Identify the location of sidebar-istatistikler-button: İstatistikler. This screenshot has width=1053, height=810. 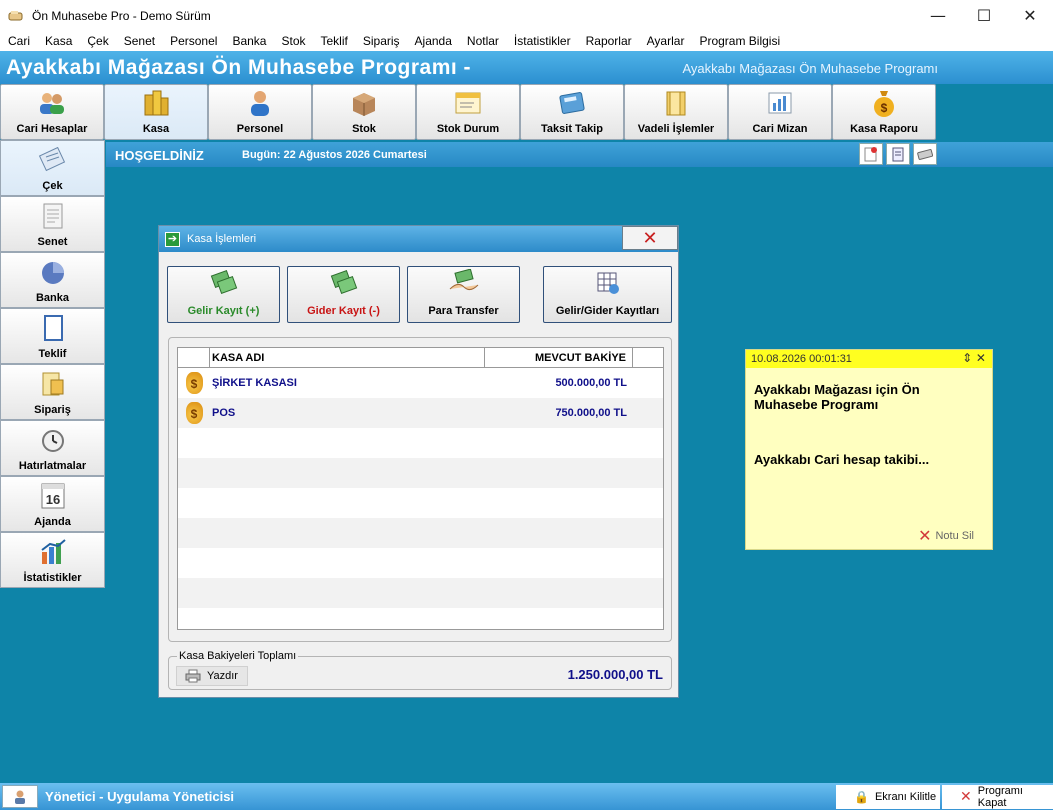
(52, 560).